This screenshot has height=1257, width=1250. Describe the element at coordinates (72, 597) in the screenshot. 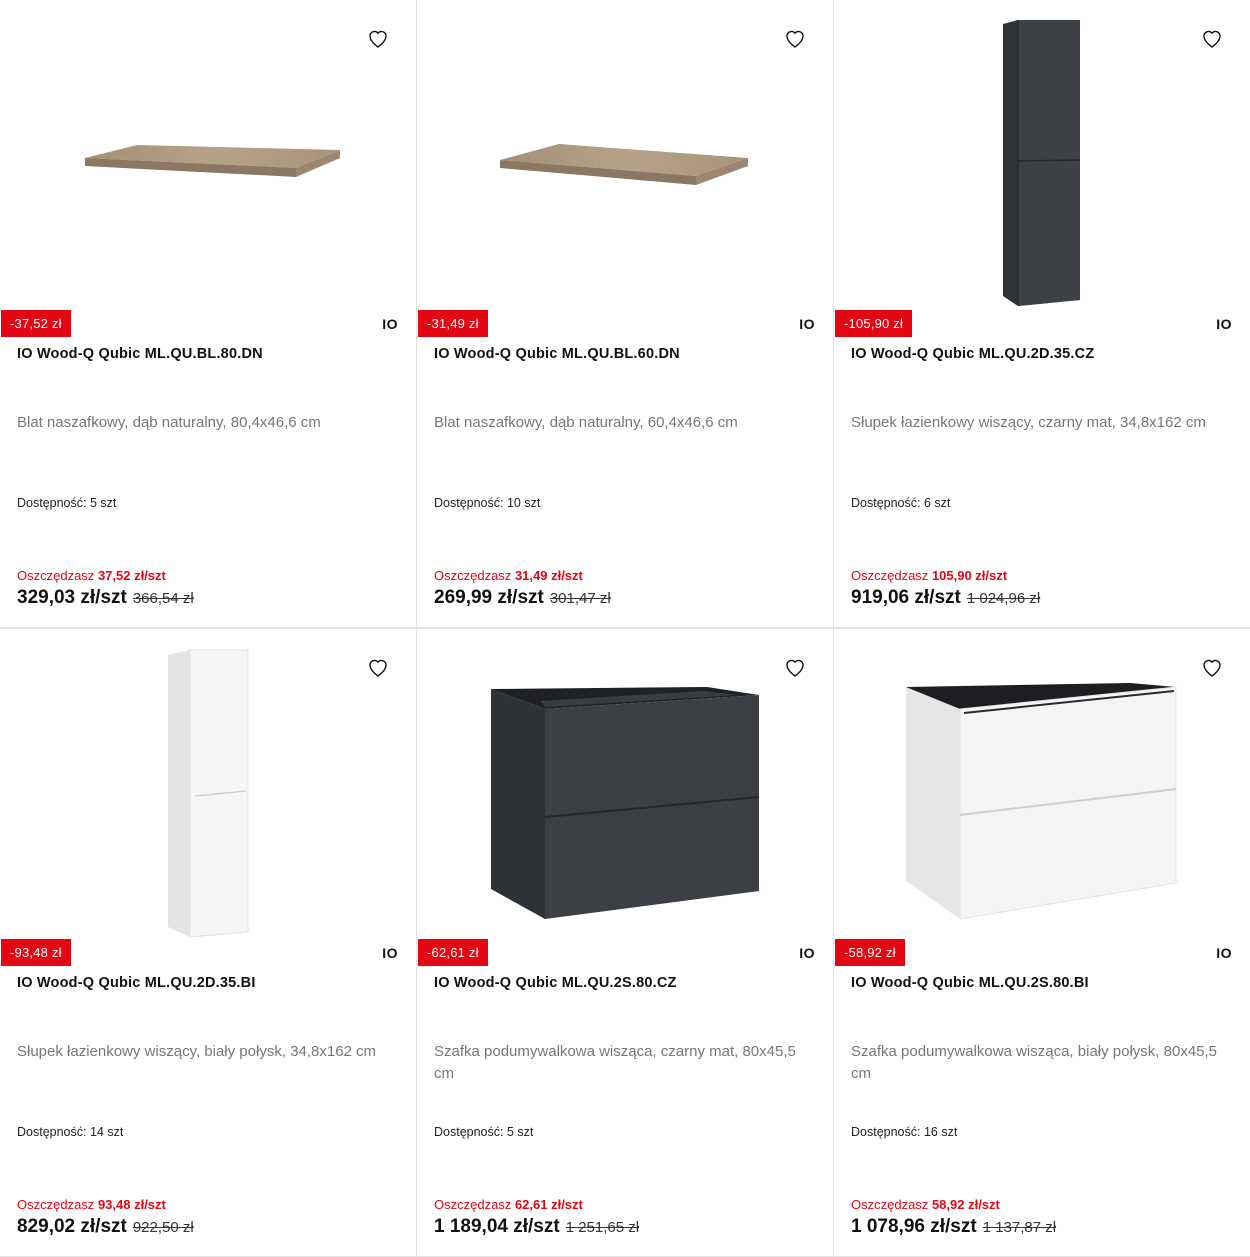

I see `current-price: 329,03 zł/szt` at that location.